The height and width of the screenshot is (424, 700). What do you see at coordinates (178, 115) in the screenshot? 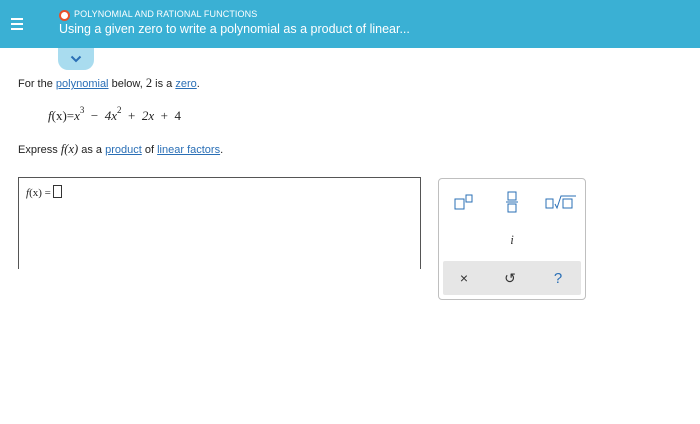
I see `formula-term: 4` at bounding box center [178, 115].